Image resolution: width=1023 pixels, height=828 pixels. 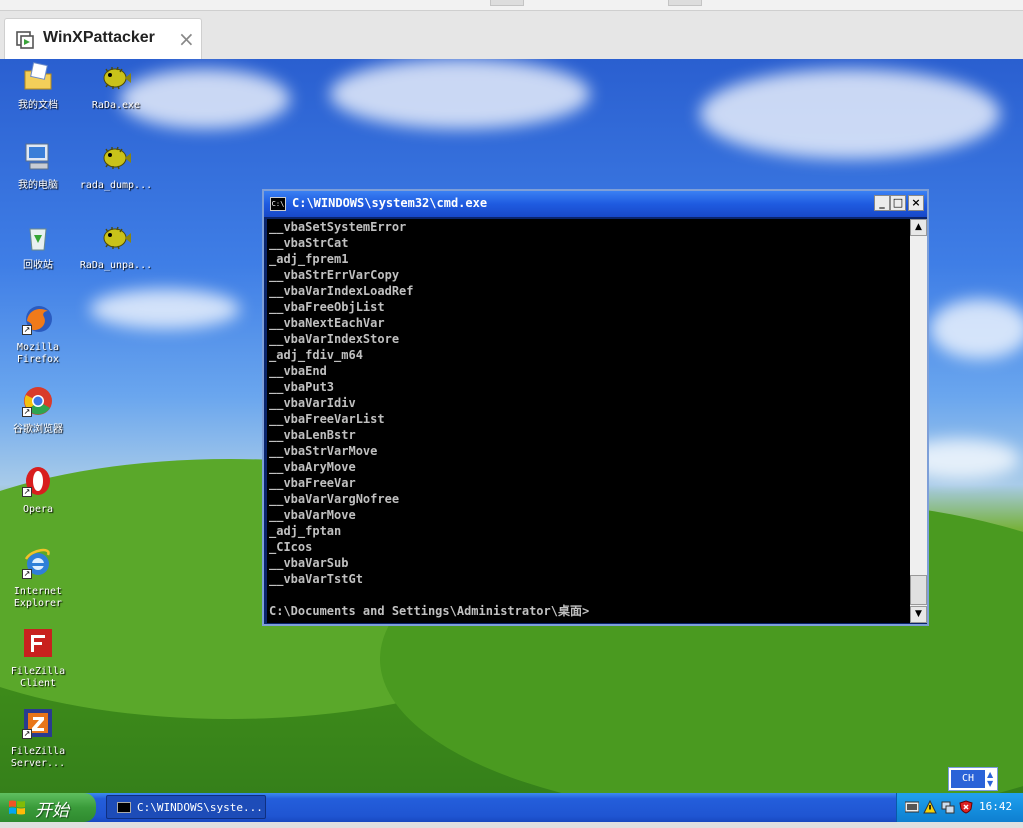 I want to click on cmd-output-line: _adj_fprem1, so click(x=309, y=259).